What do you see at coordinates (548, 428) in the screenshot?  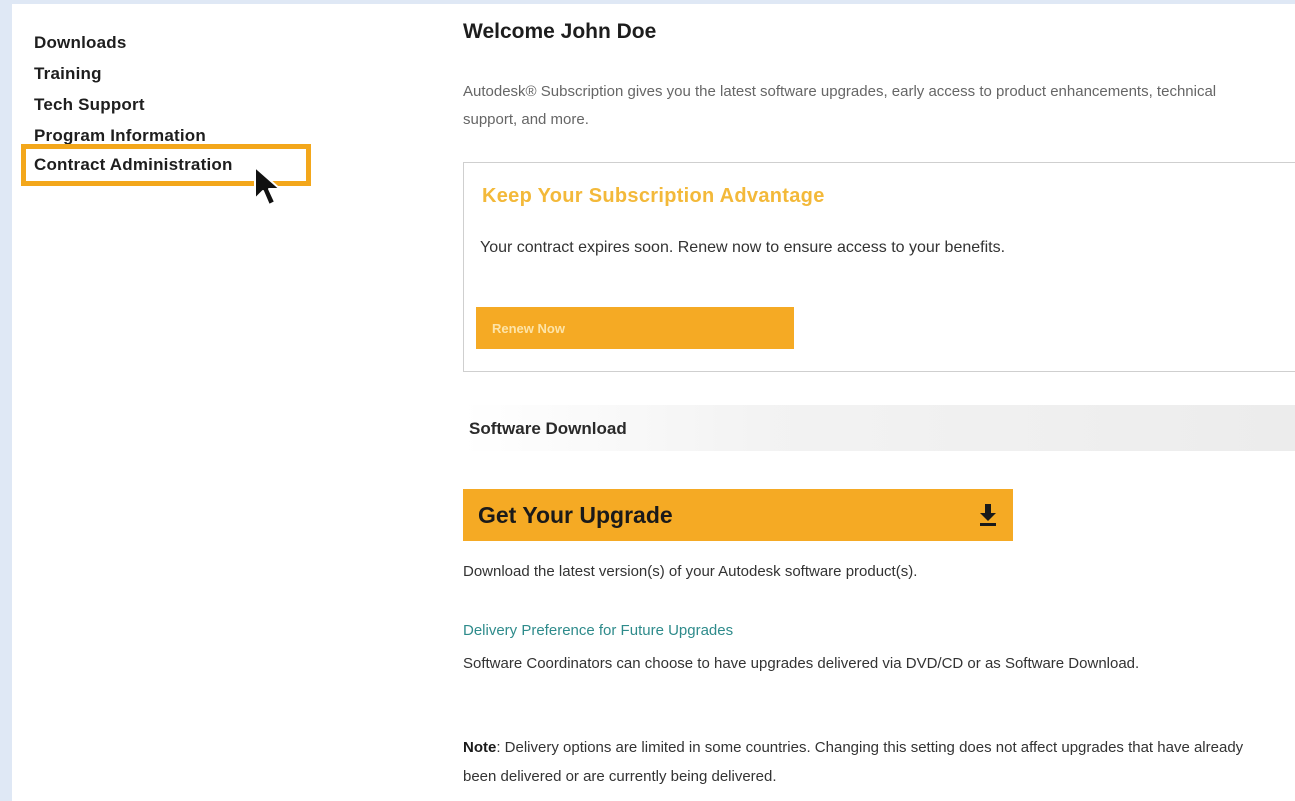 I see `section-title: Software Download` at bounding box center [548, 428].